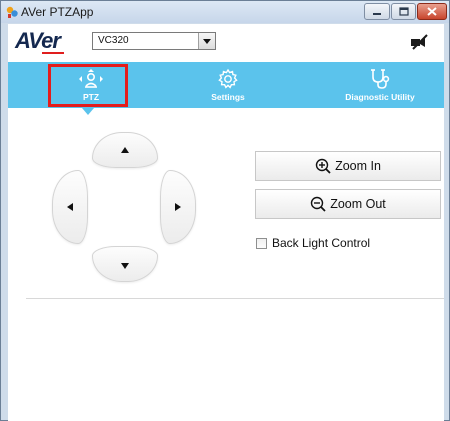  I want to click on app-icon, so click(12, 12).